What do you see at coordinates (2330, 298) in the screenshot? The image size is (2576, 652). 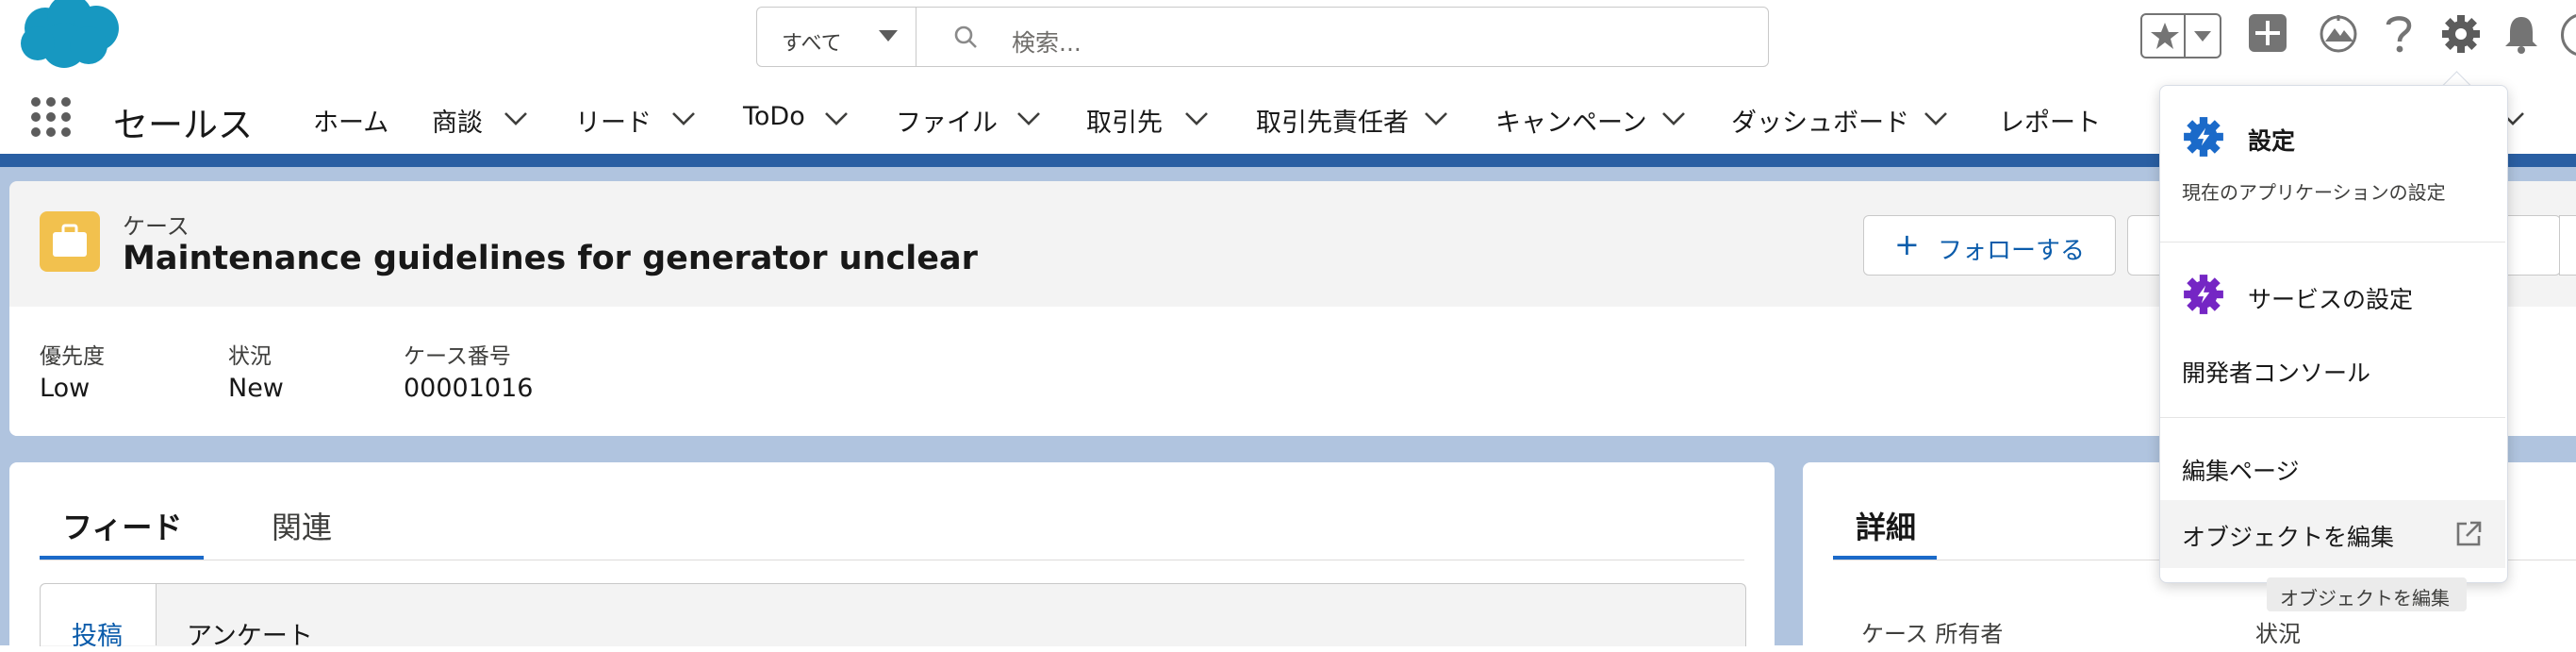 I see `service-setup-menu-item: サービスの設定` at bounding box center [2330, 298].